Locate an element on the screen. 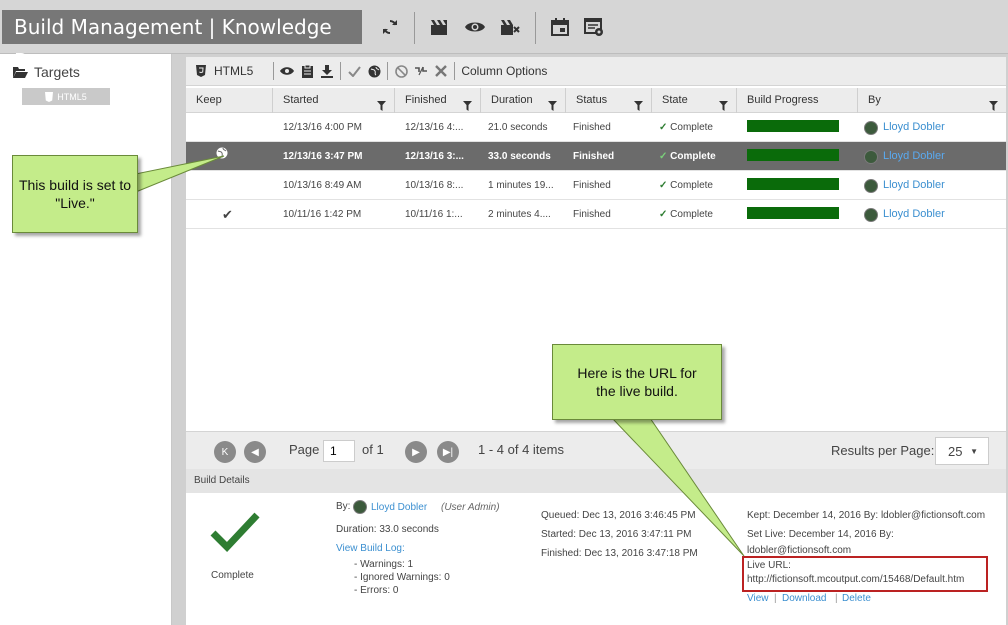  callout-url-text: Here is the URL for the live build. is located at coordinates (637, 382).